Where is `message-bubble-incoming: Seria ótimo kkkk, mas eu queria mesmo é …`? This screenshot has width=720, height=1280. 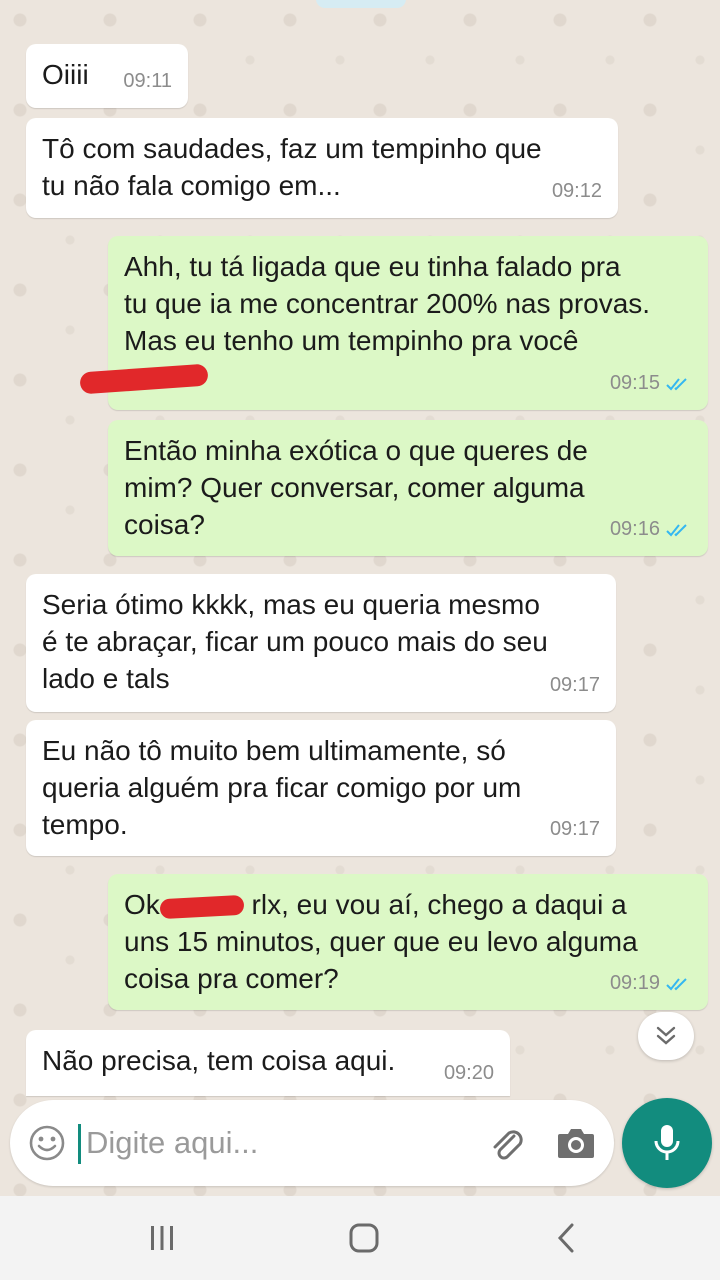
message-bubble-incoming: Seria ótimo kkkk, mas eu queria mesmo é … is located at coordinates (321, 643).